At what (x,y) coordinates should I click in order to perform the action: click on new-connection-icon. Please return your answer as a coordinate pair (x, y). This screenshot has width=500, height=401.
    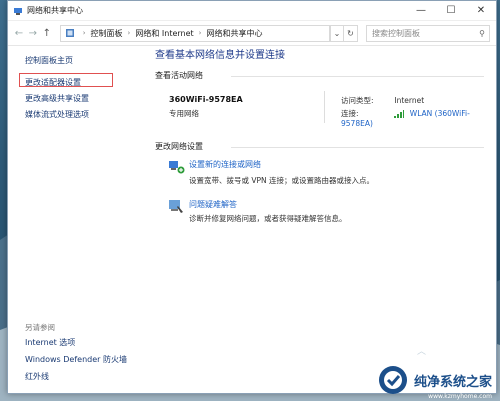
    Looking at the image, I should click on (177, 167).